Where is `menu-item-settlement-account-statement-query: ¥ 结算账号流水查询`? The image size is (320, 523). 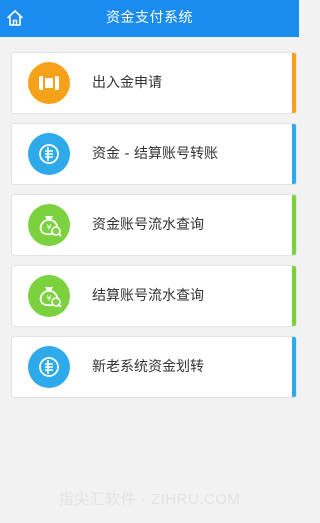
menu-item-settlement-account-statement-query: ¥ 结算账号流水查询 is located at coordinates (154, 296).